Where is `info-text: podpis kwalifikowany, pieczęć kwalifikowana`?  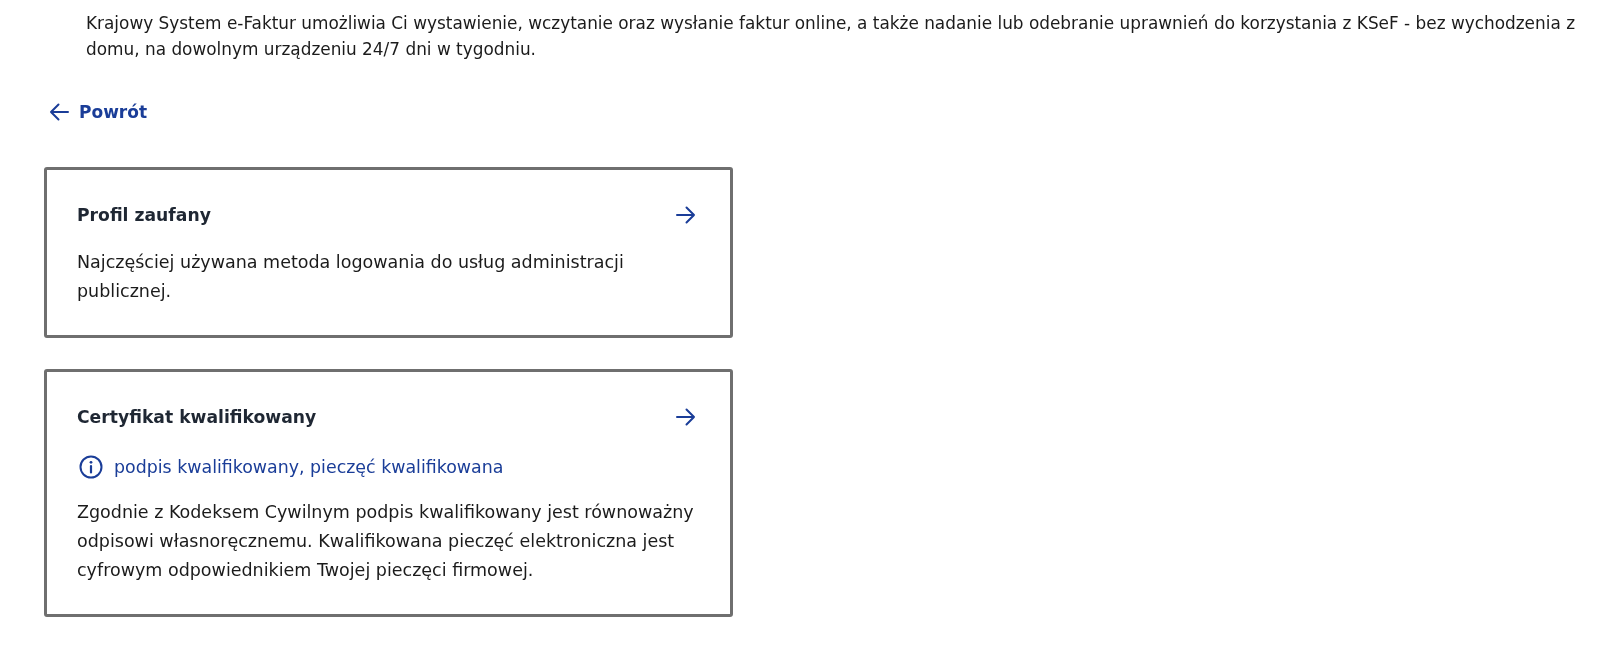 info-text: podpis kwalifikowany, pieczęć kwalifikowana is located at coordinates (309, 467).